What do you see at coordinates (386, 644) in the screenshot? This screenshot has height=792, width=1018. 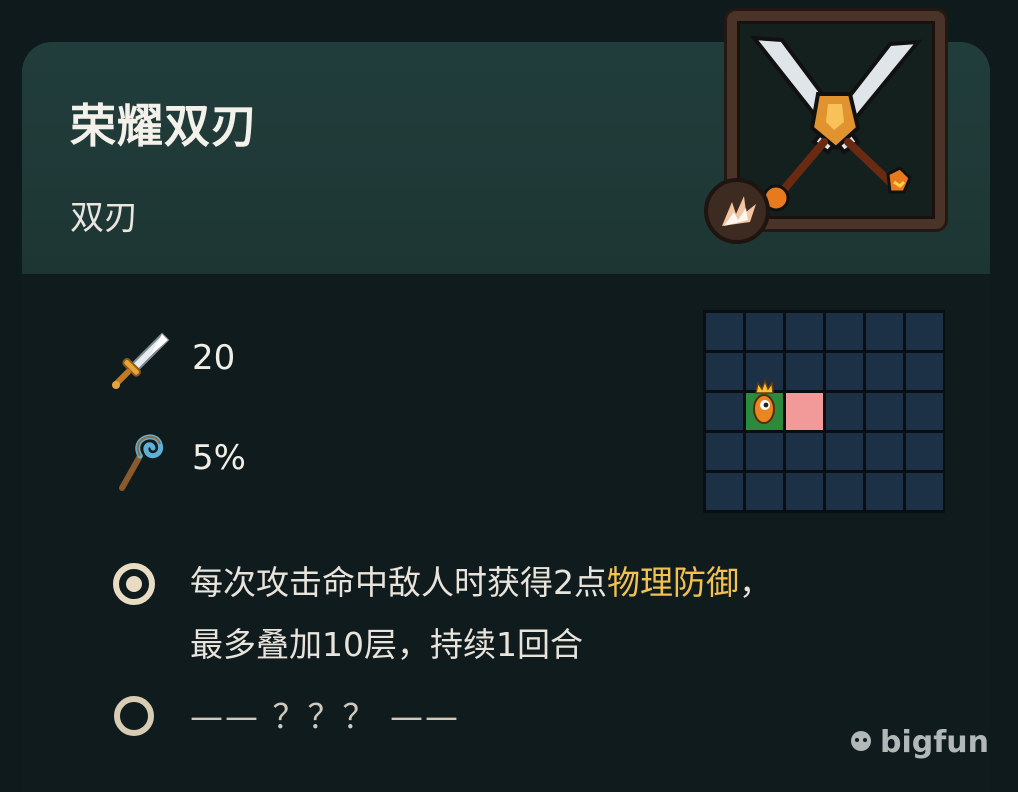 I see `ability-1-line2: 最多叠加10层，持续1回合` at bounding box center [386, 644].